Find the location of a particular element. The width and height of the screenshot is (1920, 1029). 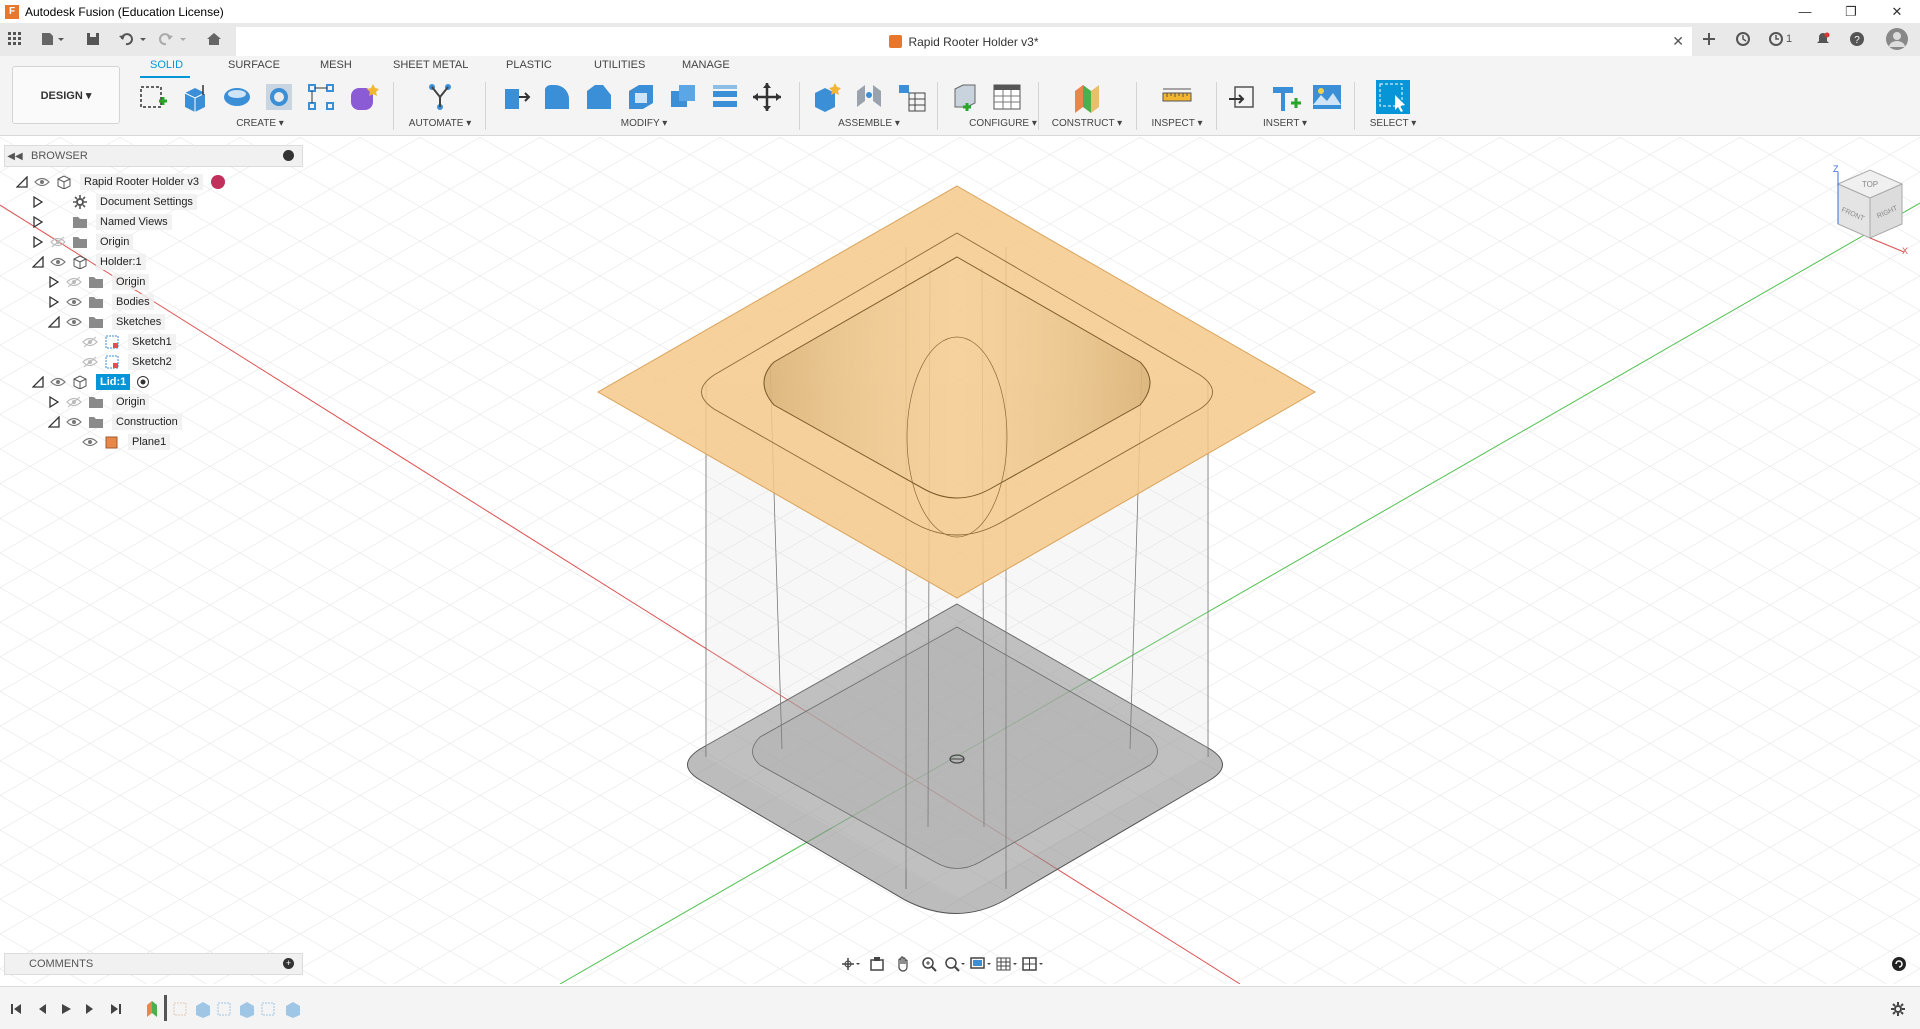

timeline-plane-feature-icon is located at coordinates (155, 1009).